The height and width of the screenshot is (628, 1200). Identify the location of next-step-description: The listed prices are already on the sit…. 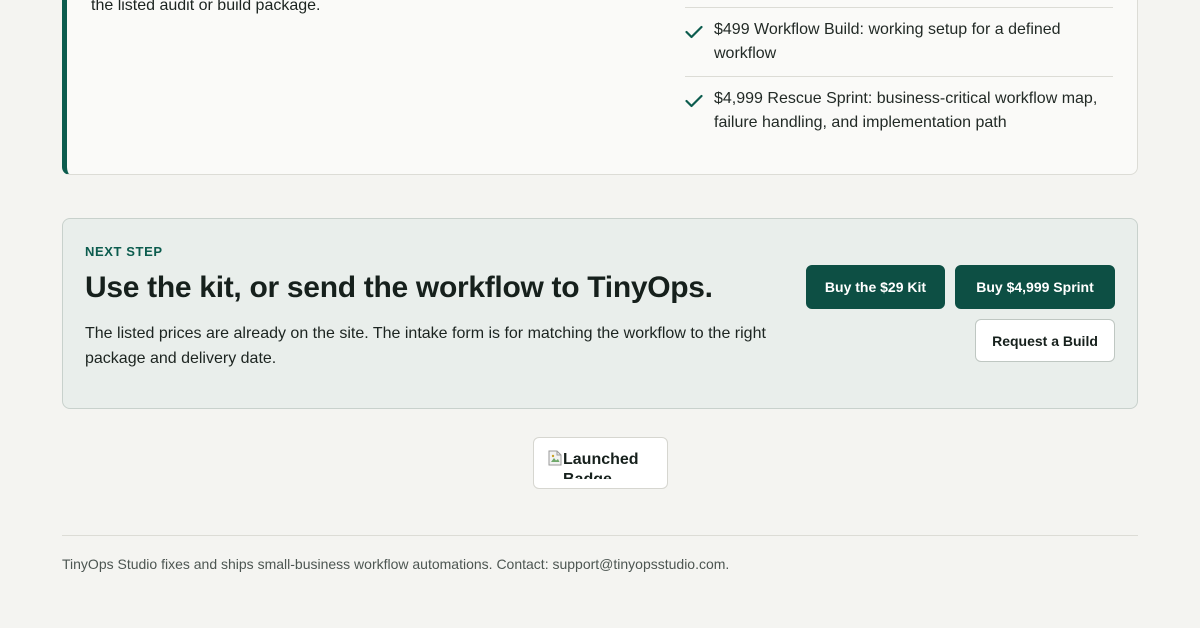
(425, 346).